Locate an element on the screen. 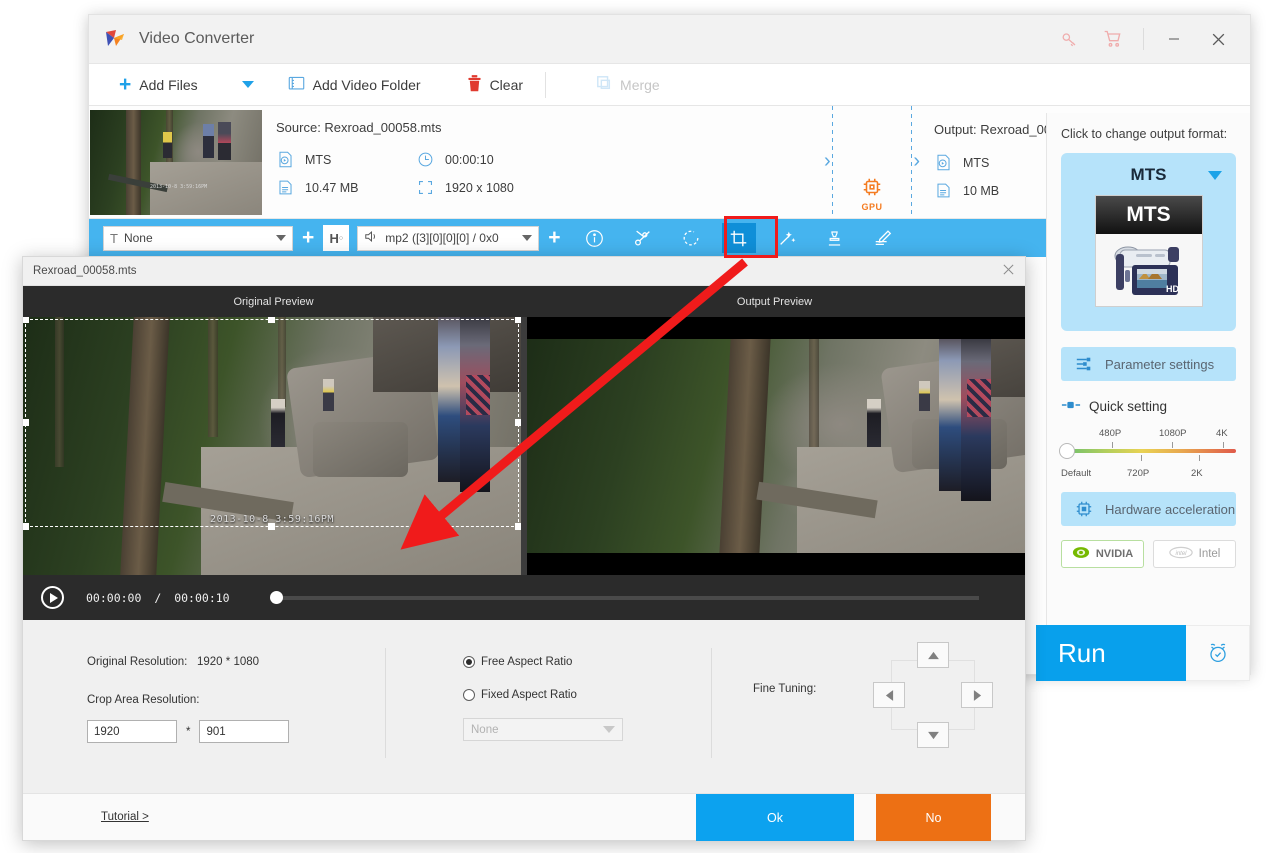 The width and height of the screenshot is (1273, 853). tutorial-link: Tutorial > is located at coordinates (125, 817).